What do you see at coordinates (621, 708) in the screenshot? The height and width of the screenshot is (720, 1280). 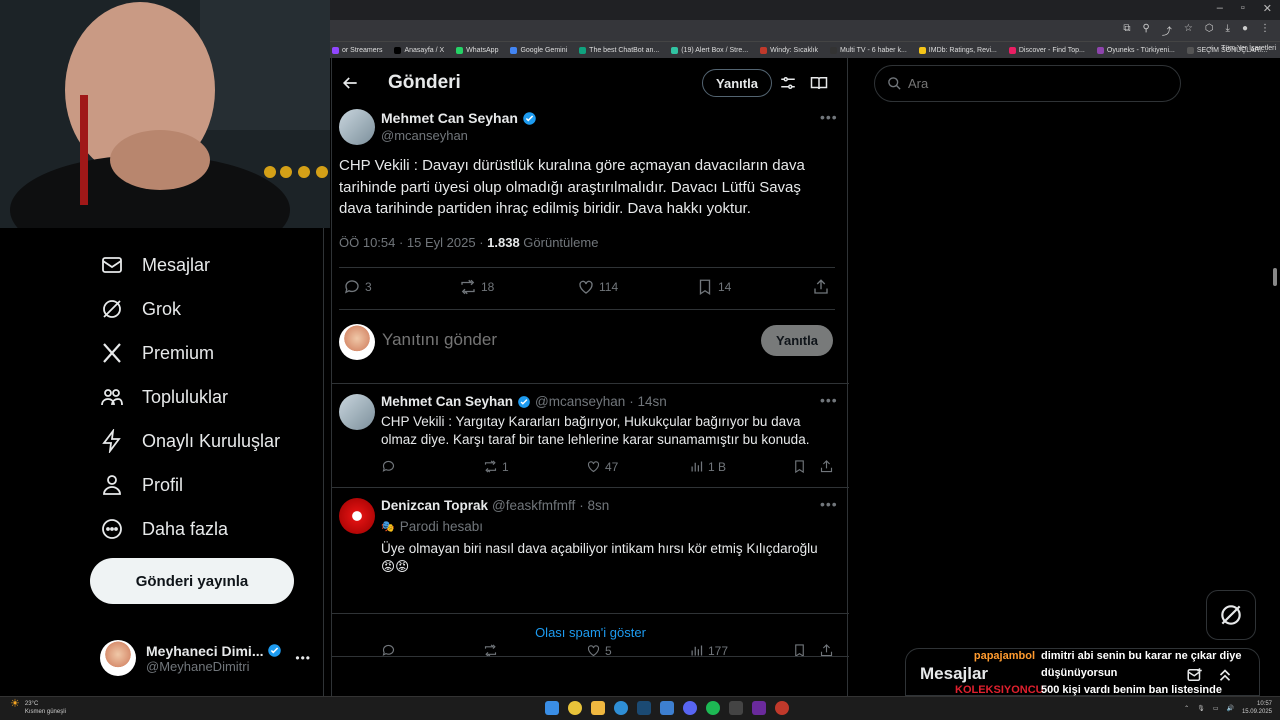 I see `edge-icon` at bounding box center [621, 708].